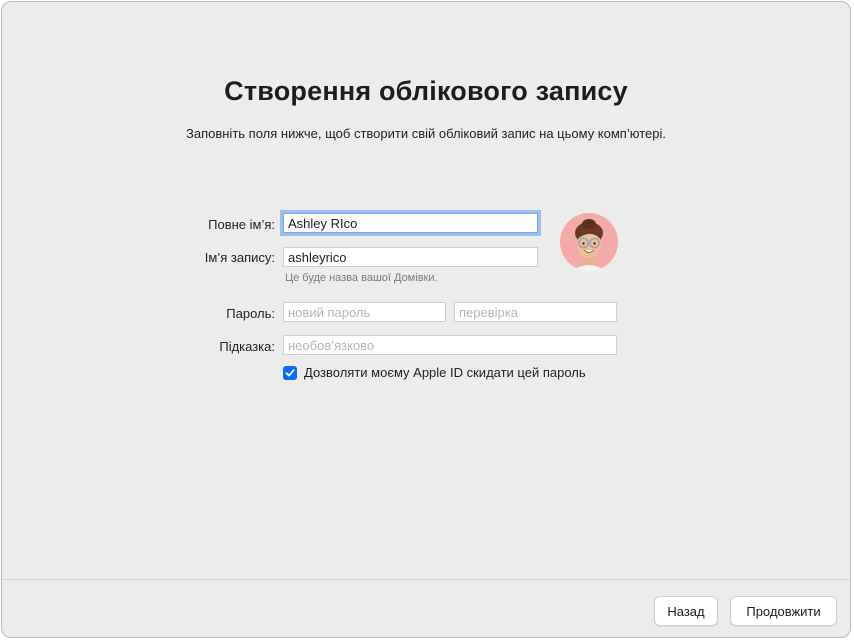 This screenshot has width=854, height=641. Describe the element at coordinates (241, 224) in the screenshot. I see `full-name-label: Повне ім’я:` at that location.